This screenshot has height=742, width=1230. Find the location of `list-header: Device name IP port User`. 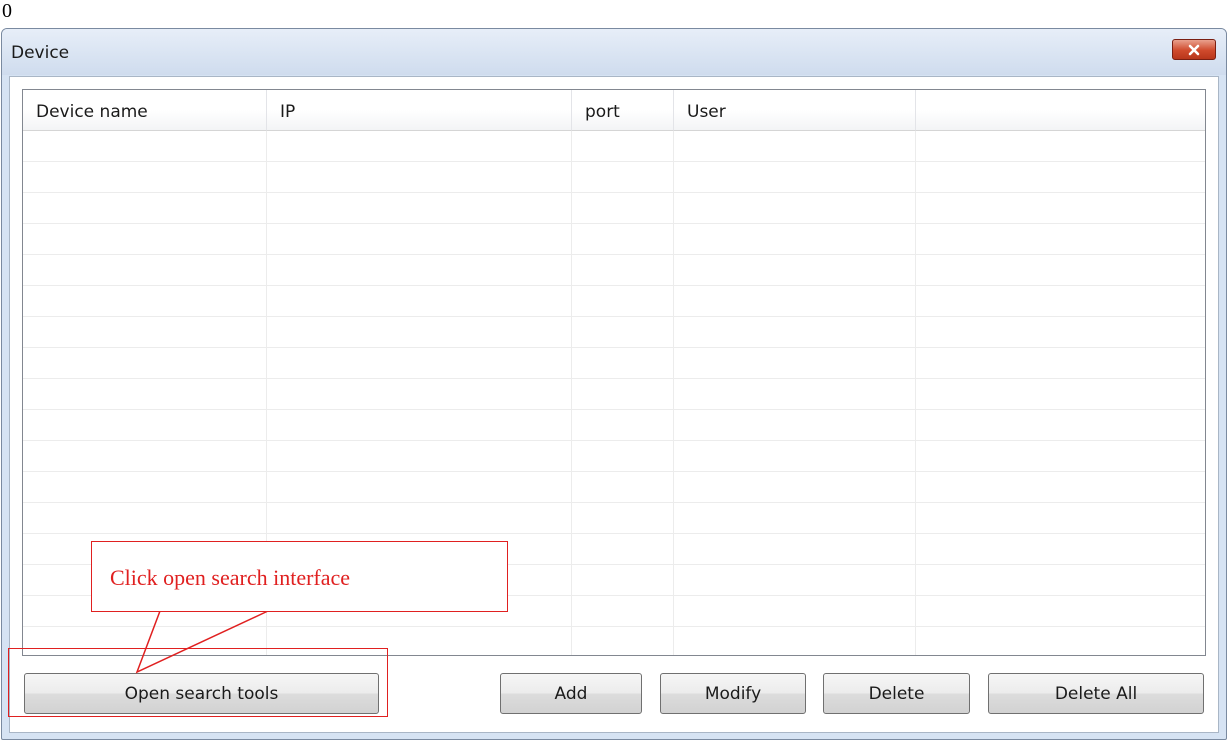

list-header: Device name IP port User is located at coordinates (614, 110).